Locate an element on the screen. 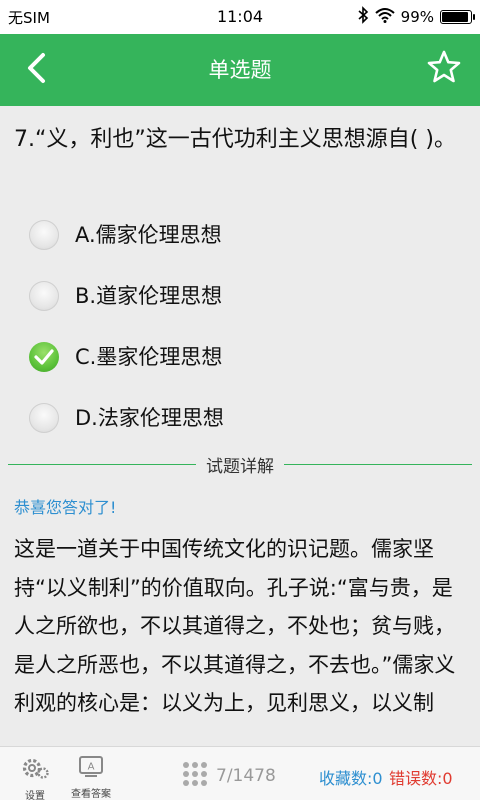 This screenshot has height=800, width=480. view-answer-button: A 查看答案 is located at coordinates (91, 777).